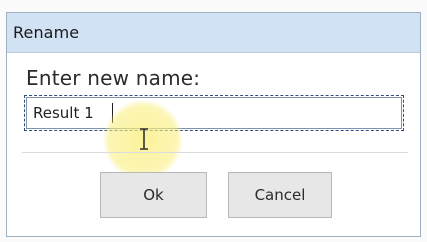  I want to click on dialog-title: Rename, so click(46, 32).